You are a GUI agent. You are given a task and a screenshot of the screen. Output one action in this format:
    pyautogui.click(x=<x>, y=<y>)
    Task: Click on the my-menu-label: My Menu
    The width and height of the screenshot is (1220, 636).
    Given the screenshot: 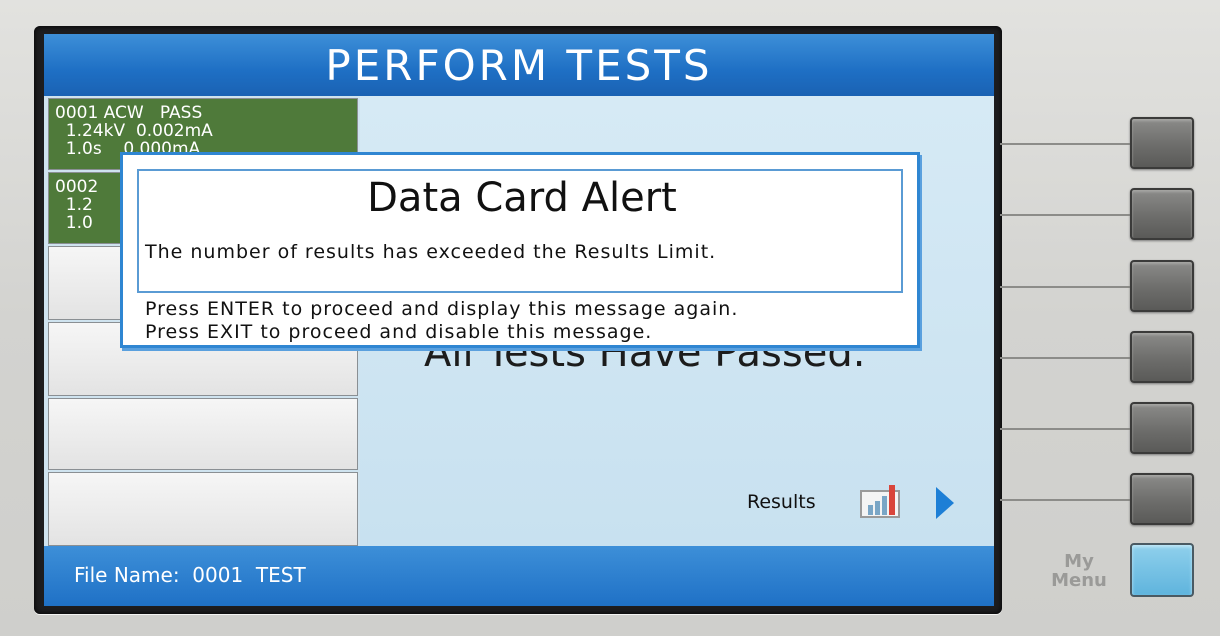 What is the action you would take?
    pyautogui.click(x=1079, y=571)
    